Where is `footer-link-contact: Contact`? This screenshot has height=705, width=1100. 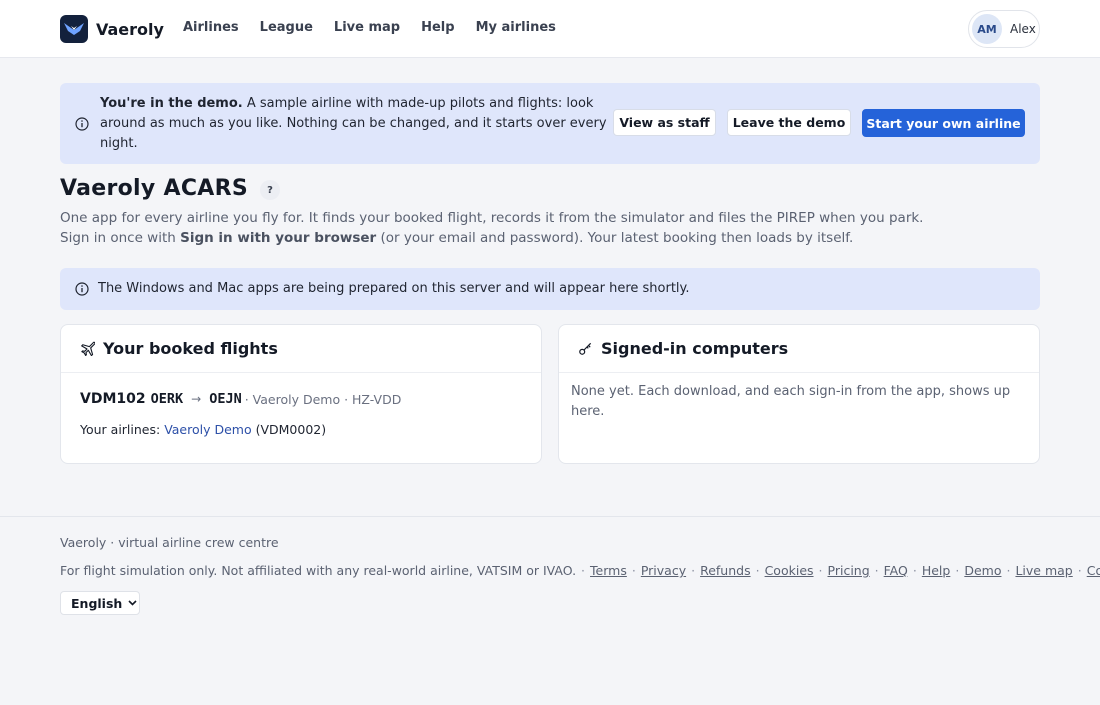 footer-link-contact: Contact is located at coordinates (1093, 570).